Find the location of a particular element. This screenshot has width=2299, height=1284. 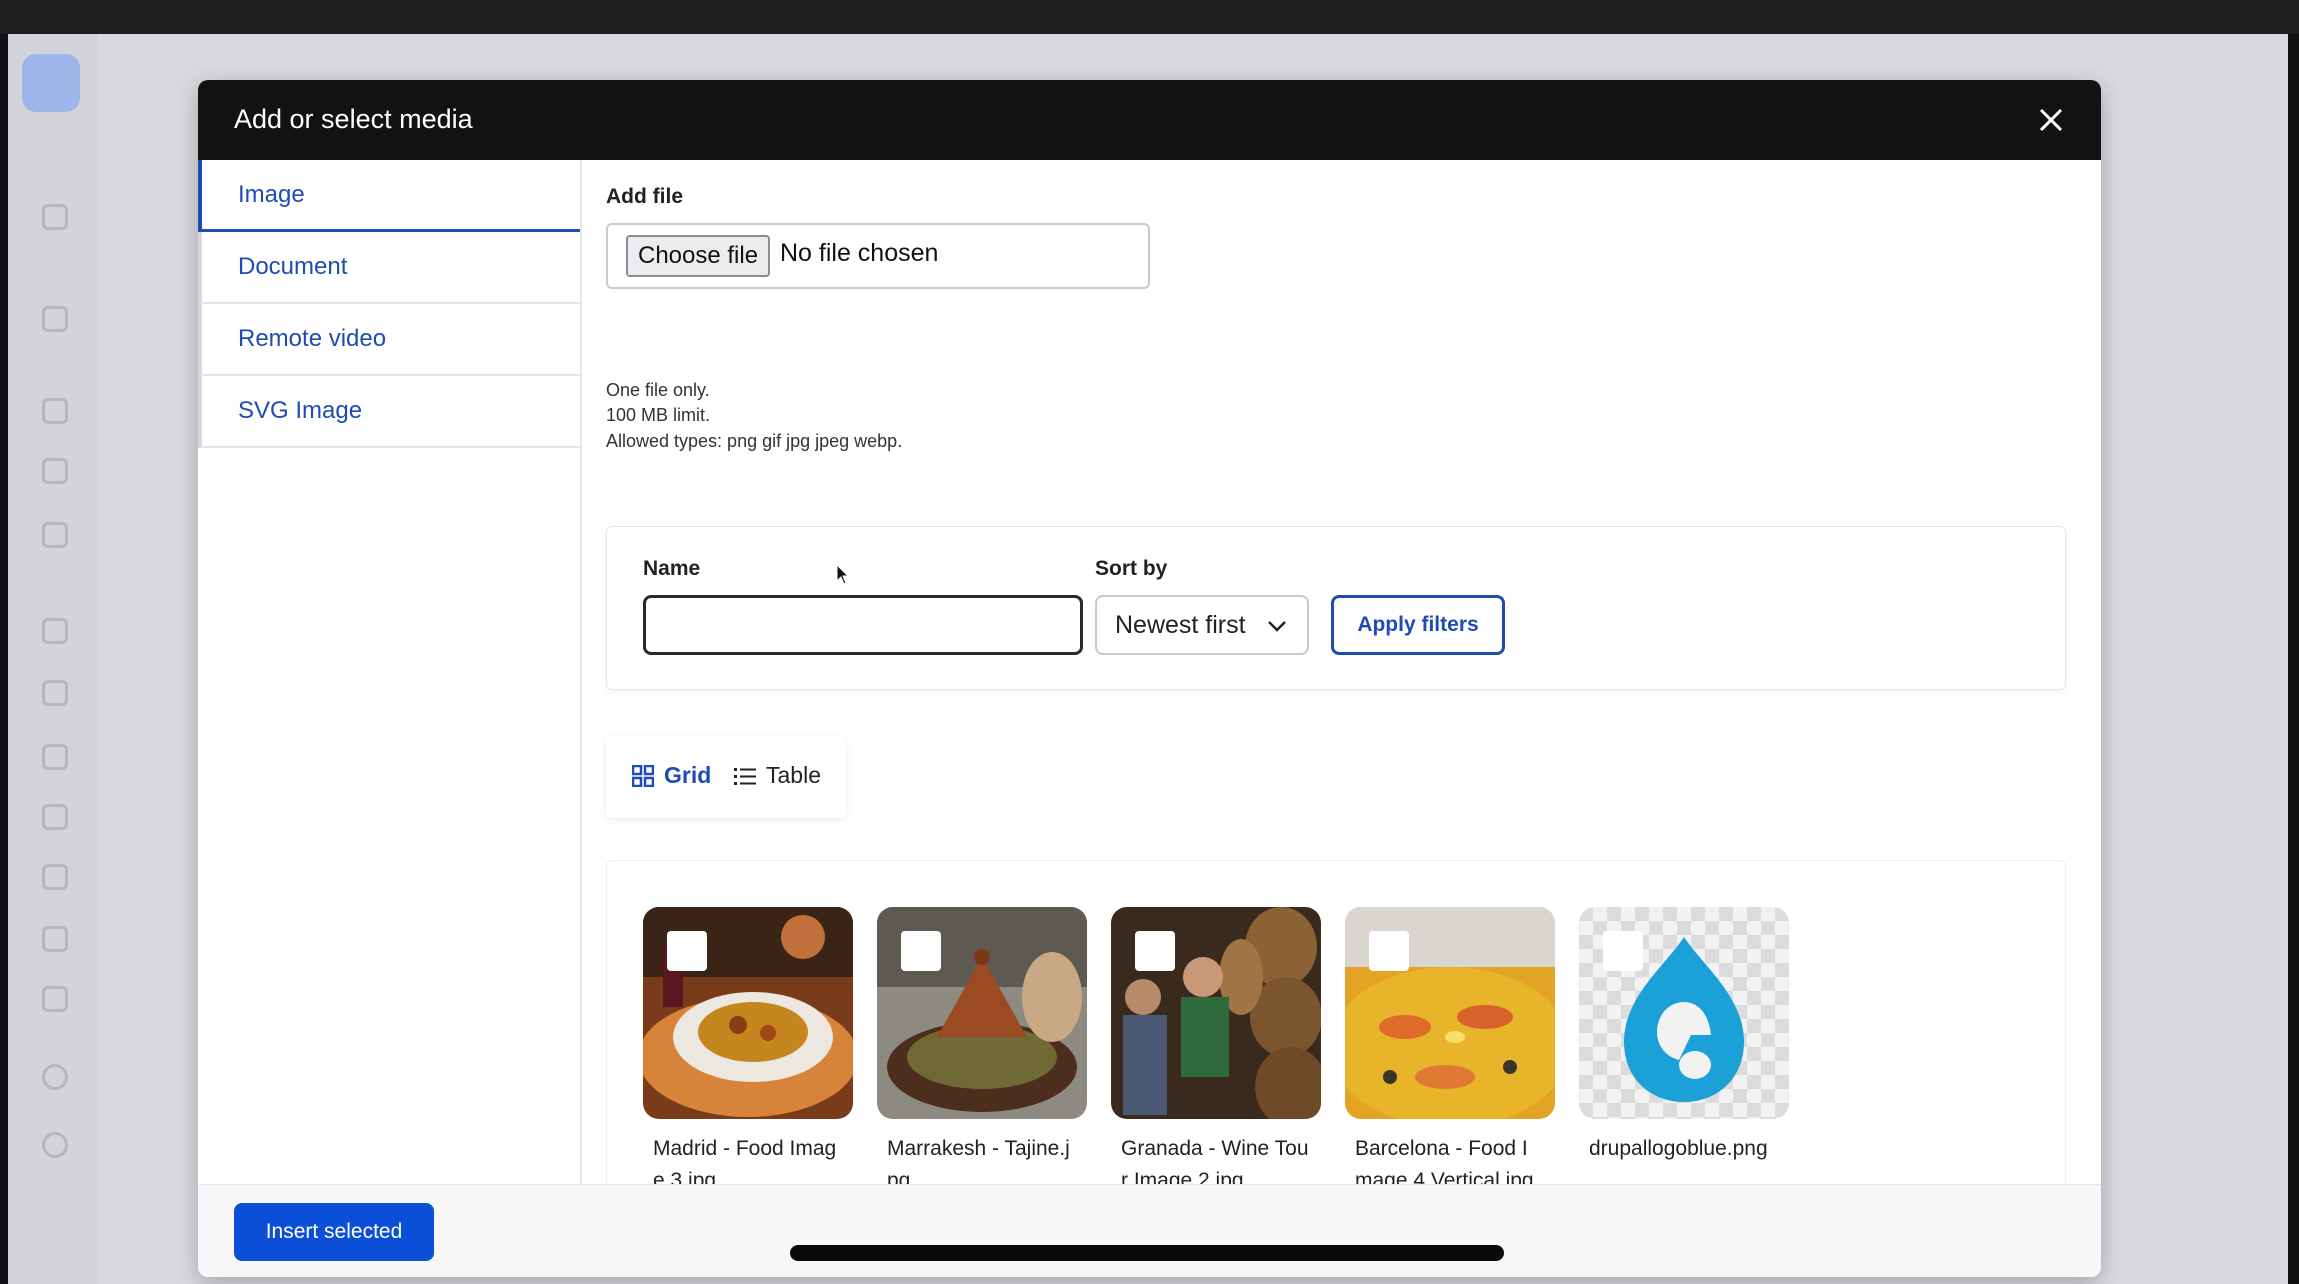

home-indicator is located at coordinates (1147, 1253).